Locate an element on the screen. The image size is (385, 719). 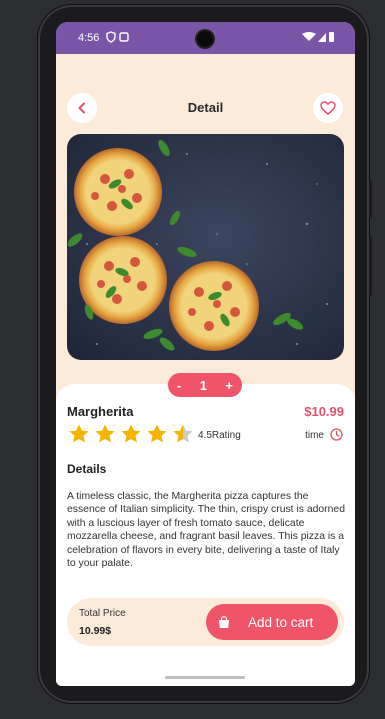
time-label: time is located at coordinates (314, 435).